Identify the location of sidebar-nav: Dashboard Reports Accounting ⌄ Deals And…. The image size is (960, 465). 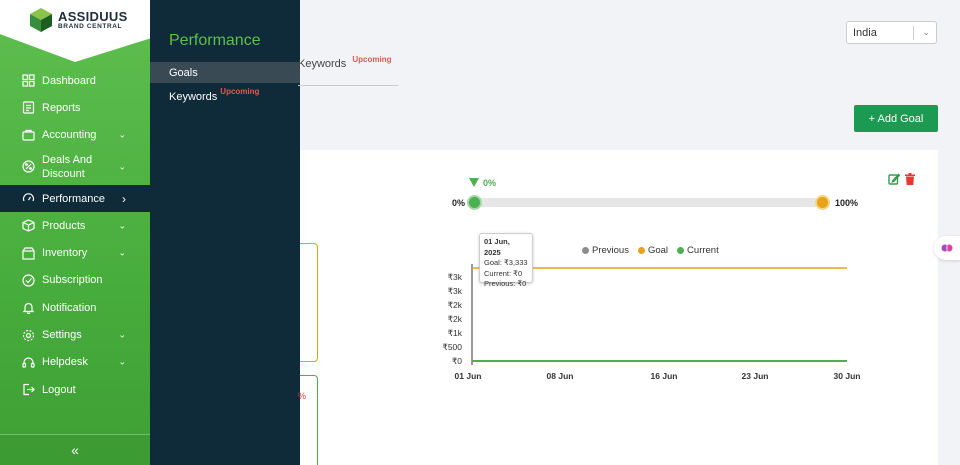
(75, 235).